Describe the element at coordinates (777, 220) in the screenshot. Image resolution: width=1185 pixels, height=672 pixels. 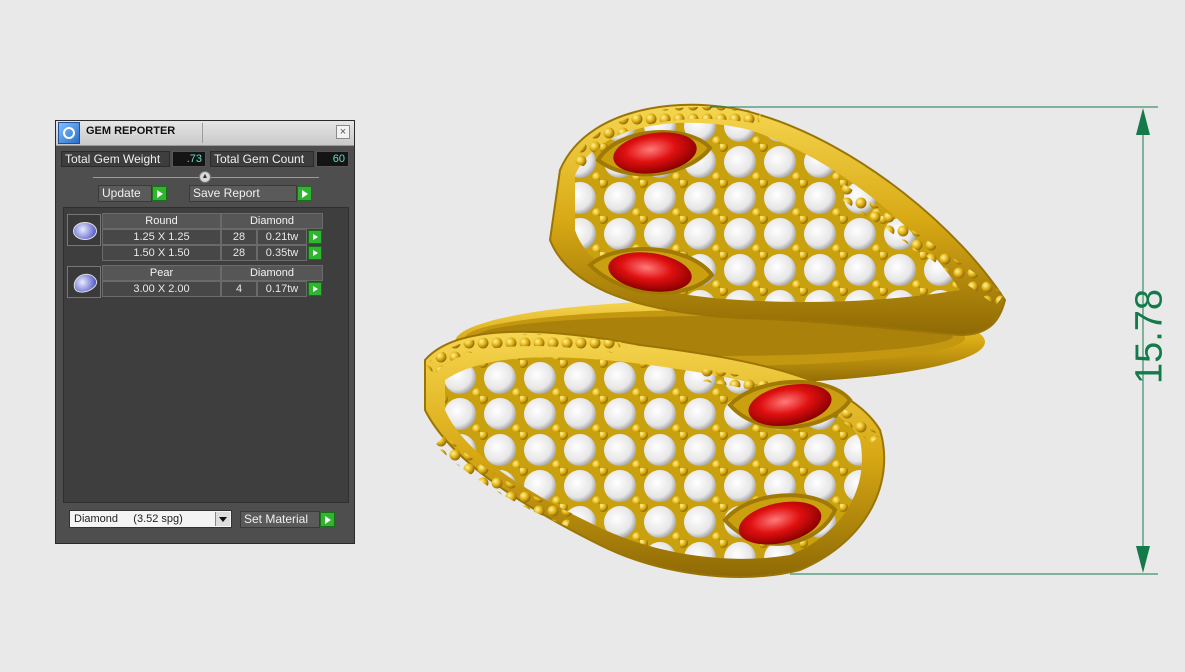
I see `upper-snake-head` at that location.